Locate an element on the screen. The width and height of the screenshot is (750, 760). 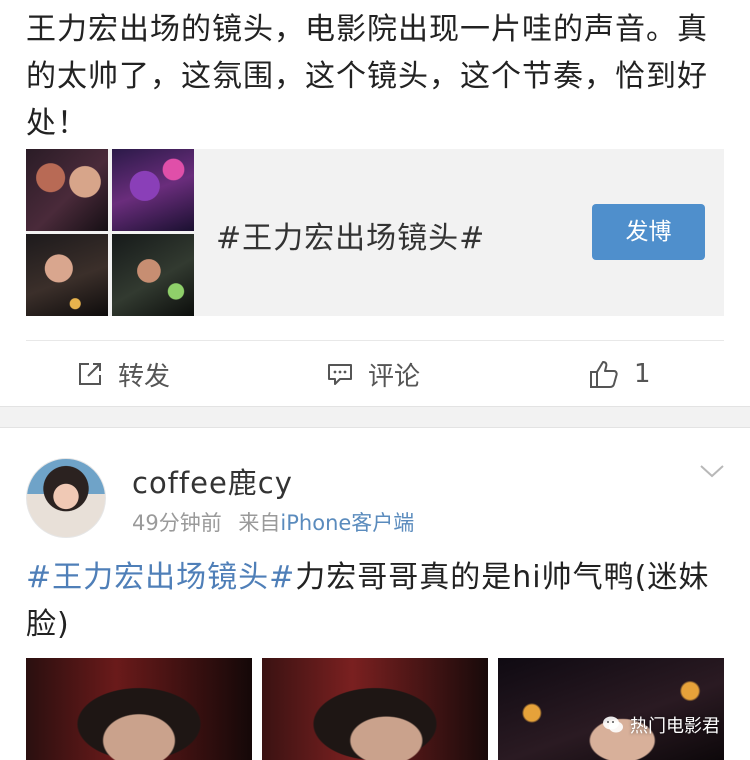
repost-icon is located at coordinates (90, 374).